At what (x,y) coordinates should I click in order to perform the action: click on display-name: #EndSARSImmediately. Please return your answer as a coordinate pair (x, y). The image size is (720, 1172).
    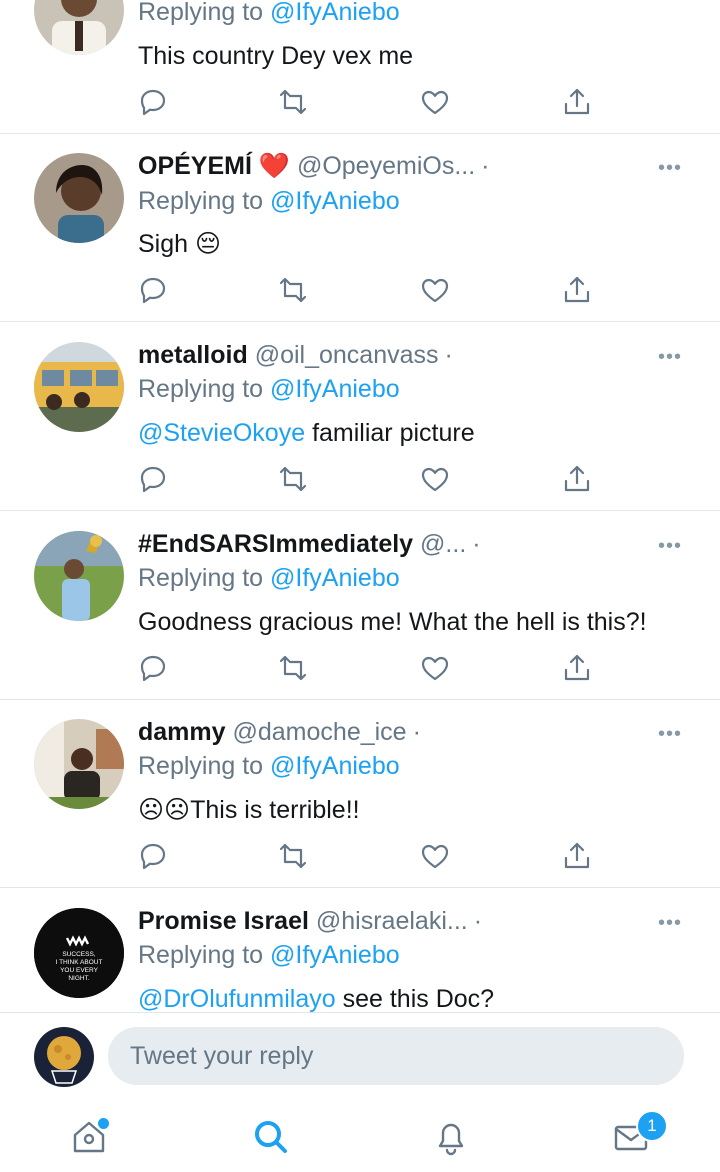
    Looking at the image, I should click on (275, 544).